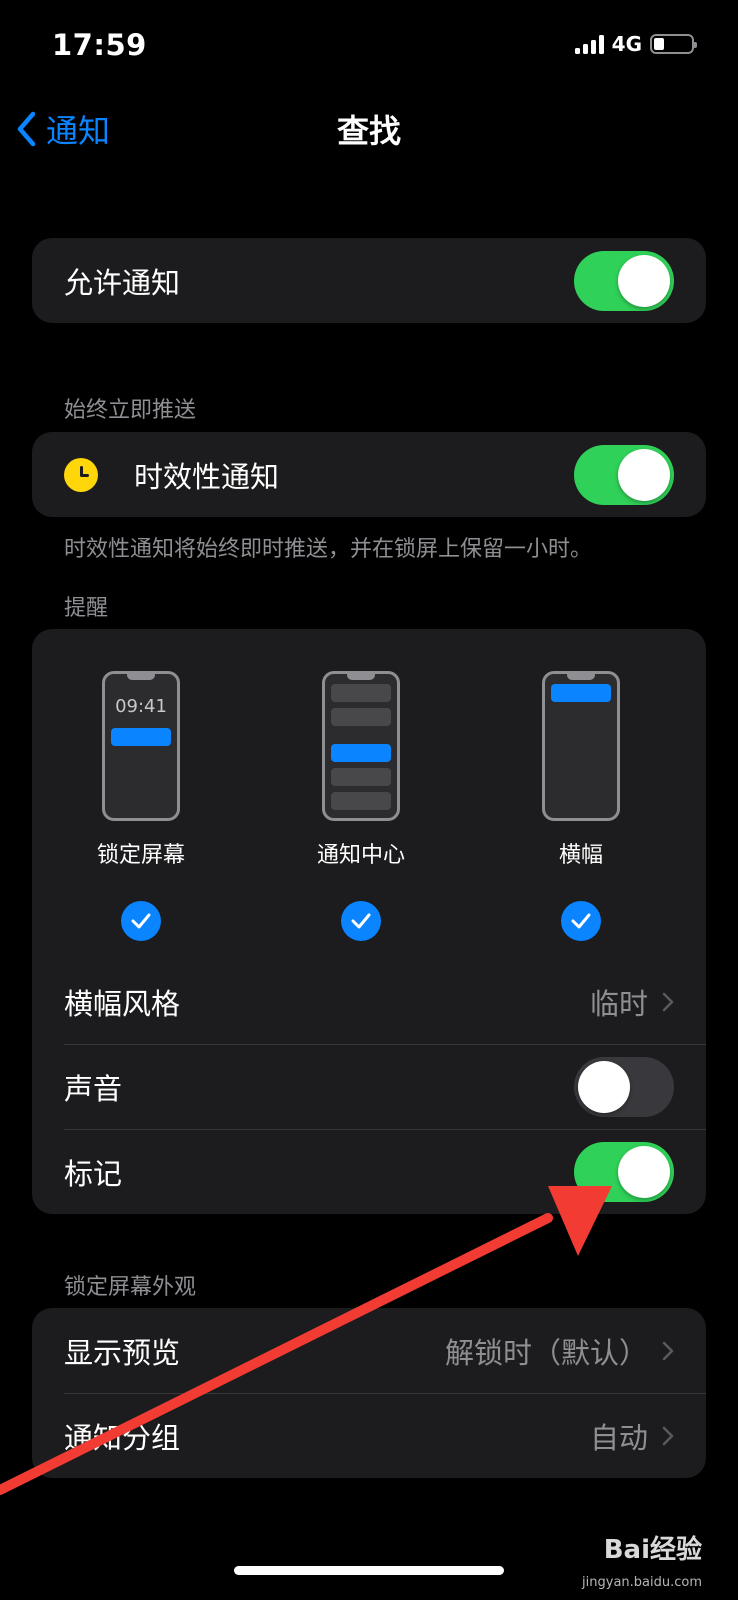 This screenshot has height=1600, width=738. I want to click on status-indicators: 4G, so click(635, 44).